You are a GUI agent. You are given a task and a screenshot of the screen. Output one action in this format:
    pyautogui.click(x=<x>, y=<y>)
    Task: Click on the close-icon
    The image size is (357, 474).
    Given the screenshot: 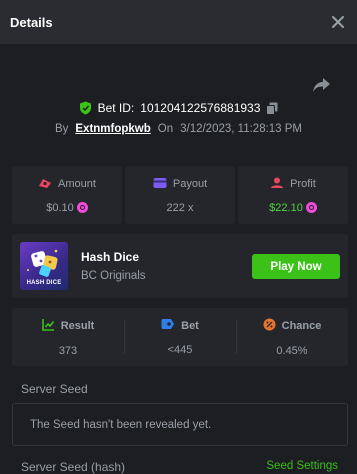 What is the action you would take?
    pyautogui.click(x=338, y=22)
    